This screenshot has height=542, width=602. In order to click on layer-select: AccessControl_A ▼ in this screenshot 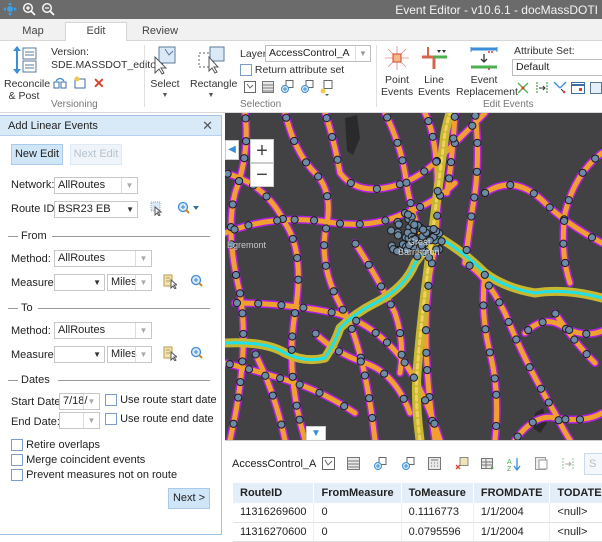, I will do `click(318, 53)`.